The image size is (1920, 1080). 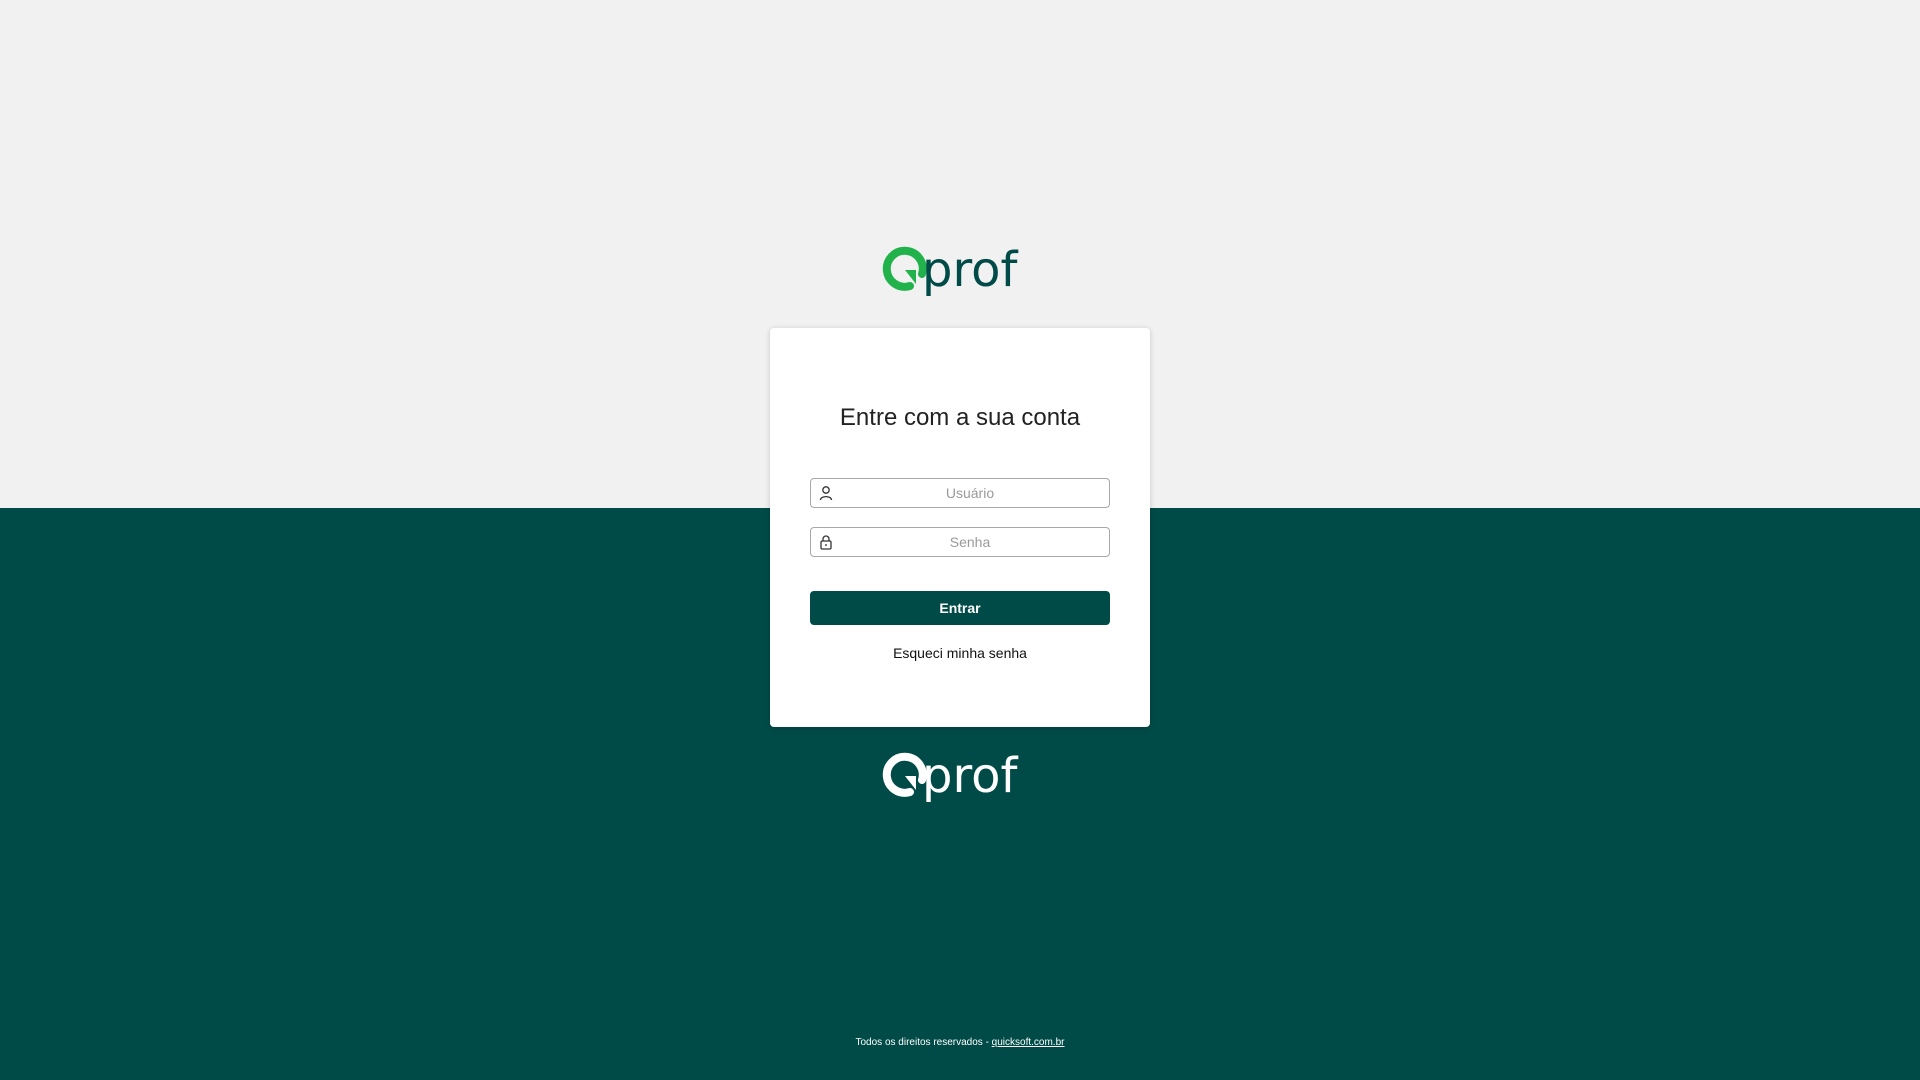 What do you see at coordinates (1028, 1042) in the screenshot?
I see `footer-link: quicksoft.com.br` at bounding box center [1028, 1042].